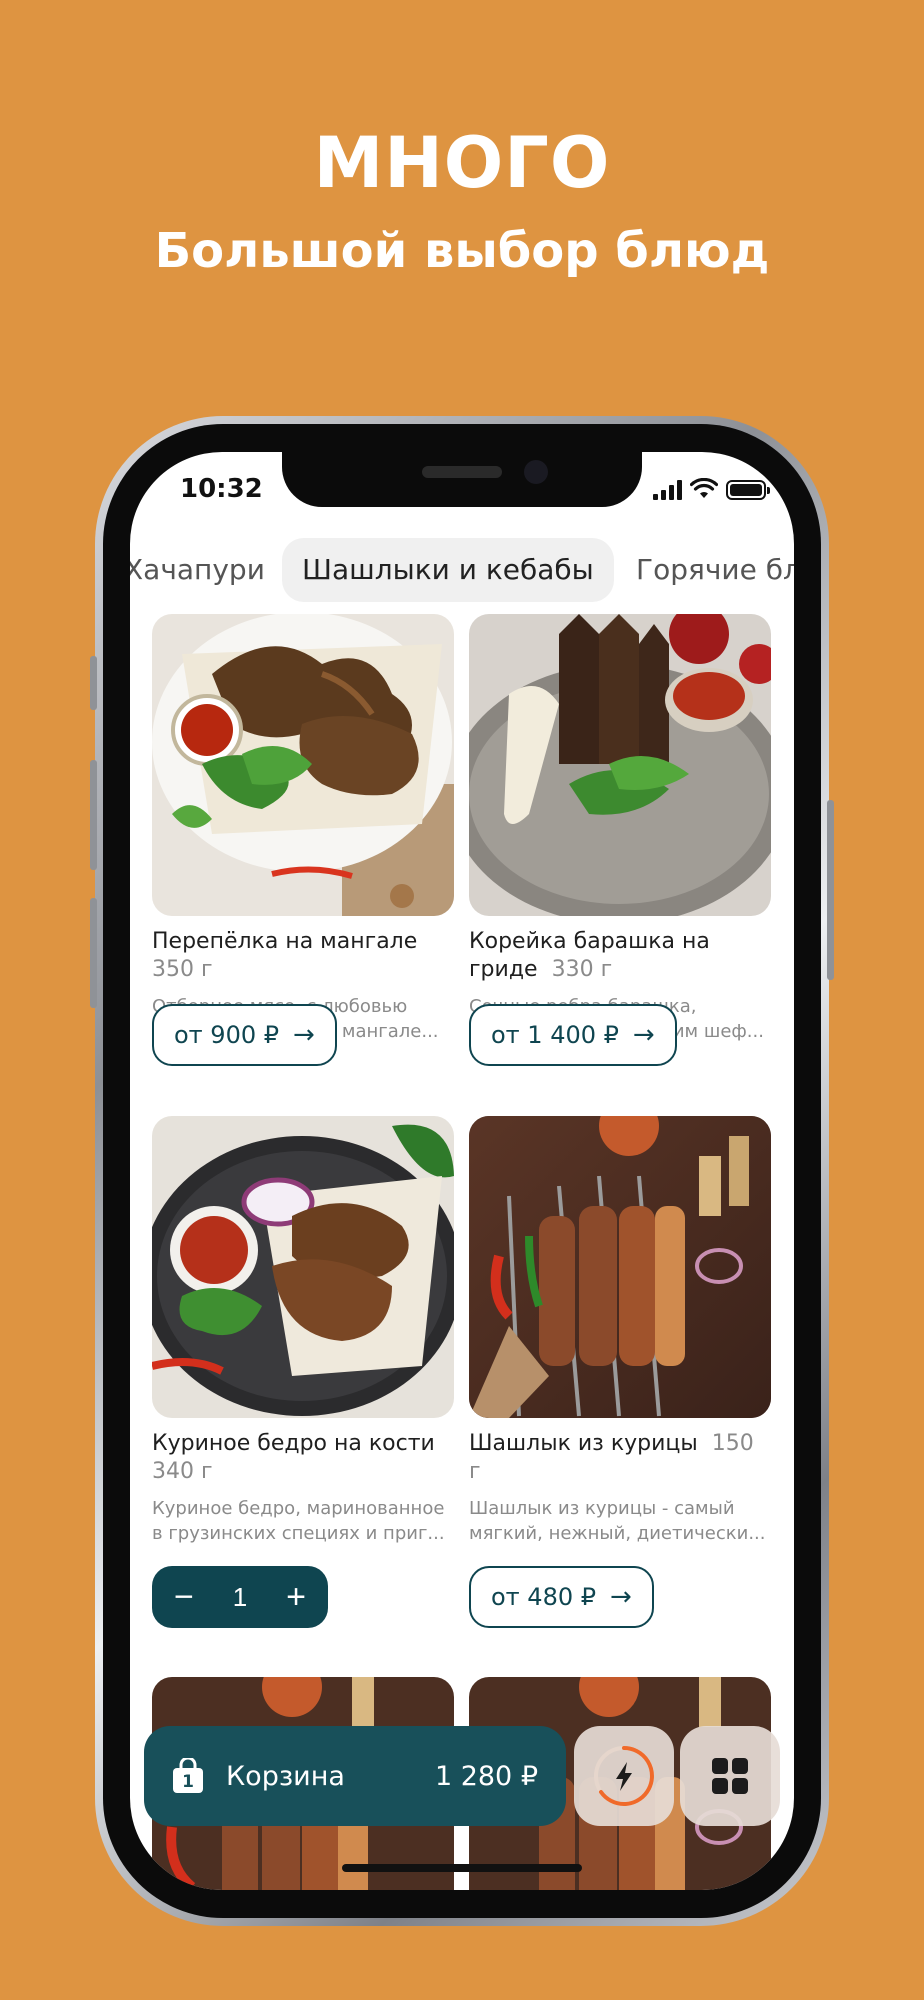  I want to click on promo-header: МНОГО Большой выбор блюд, so click(462, 202).